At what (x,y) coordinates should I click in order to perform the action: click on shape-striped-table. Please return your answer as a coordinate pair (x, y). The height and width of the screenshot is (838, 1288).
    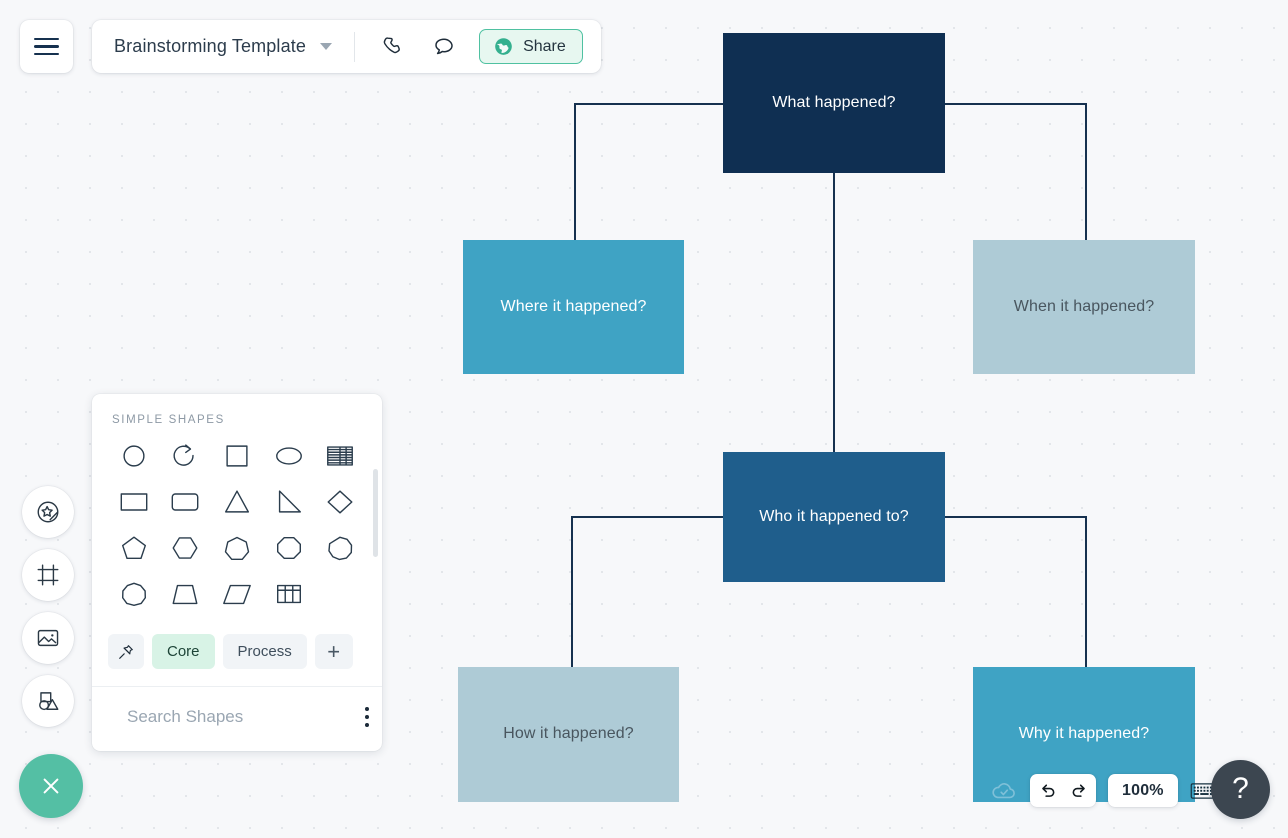
    Looking at the image, I should click on (340, 458).